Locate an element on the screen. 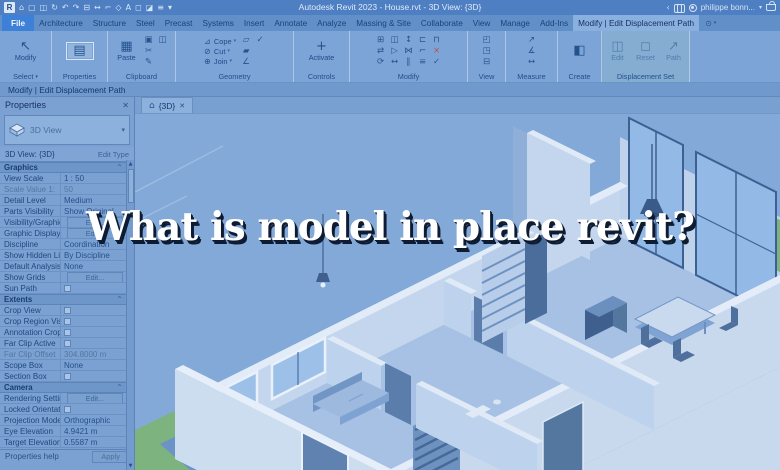  delete-icon: × is located at coordinates (437, 51).